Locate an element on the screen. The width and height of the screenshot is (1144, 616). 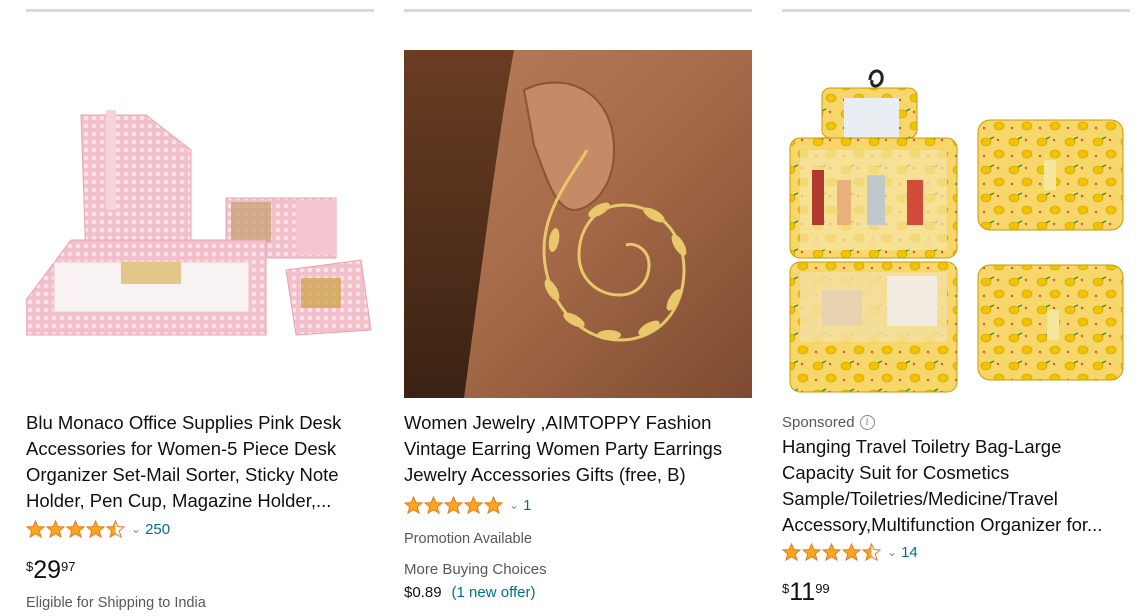
product-price: $ 29 97 is located at coordinates (51, 570).